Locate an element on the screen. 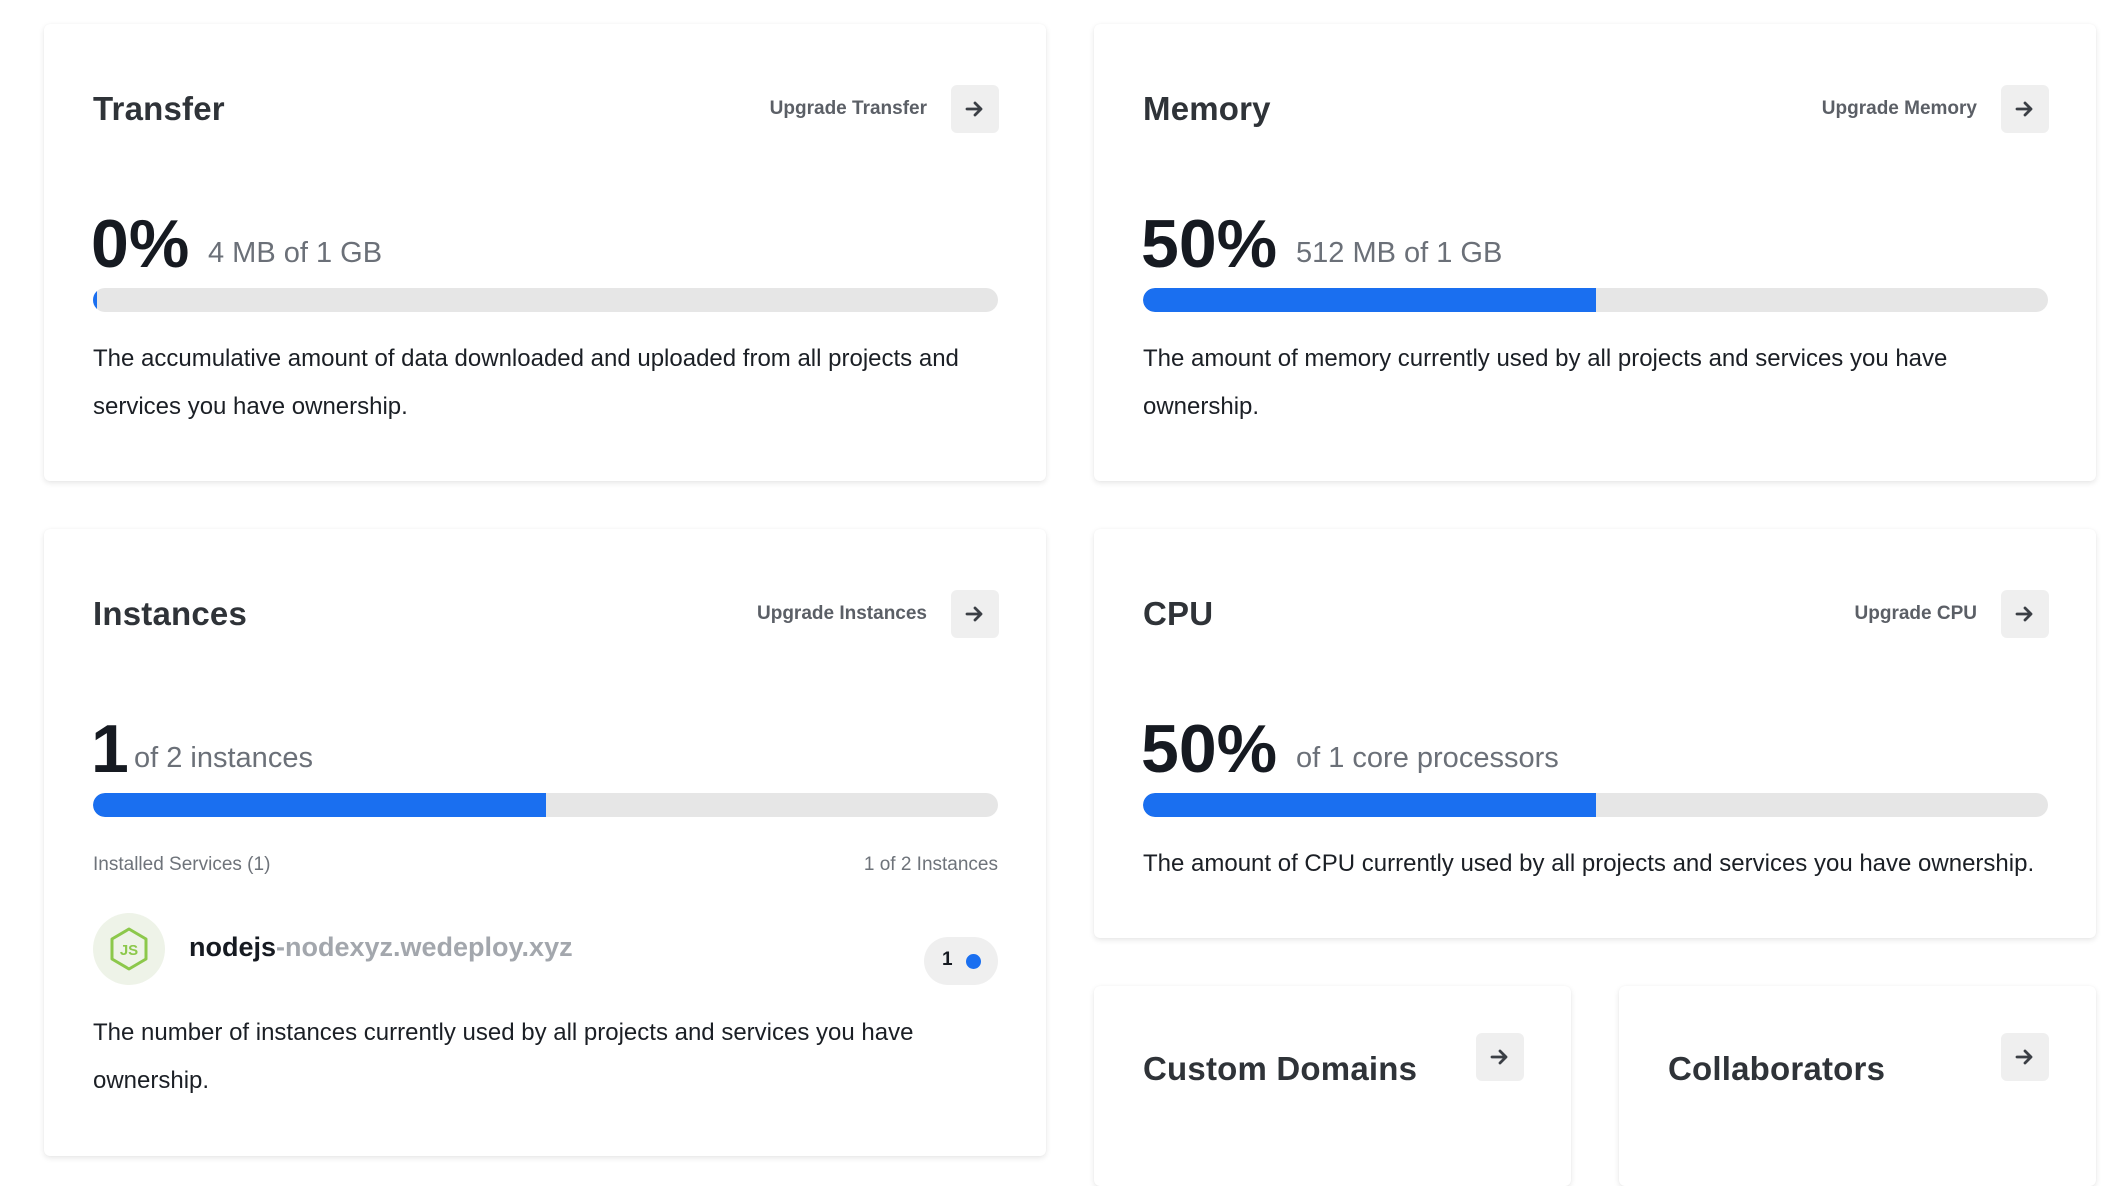 The image size is (2124, 1186). transfer-detail: 4 MB of 1 GB is located at coordinates (295, 253).